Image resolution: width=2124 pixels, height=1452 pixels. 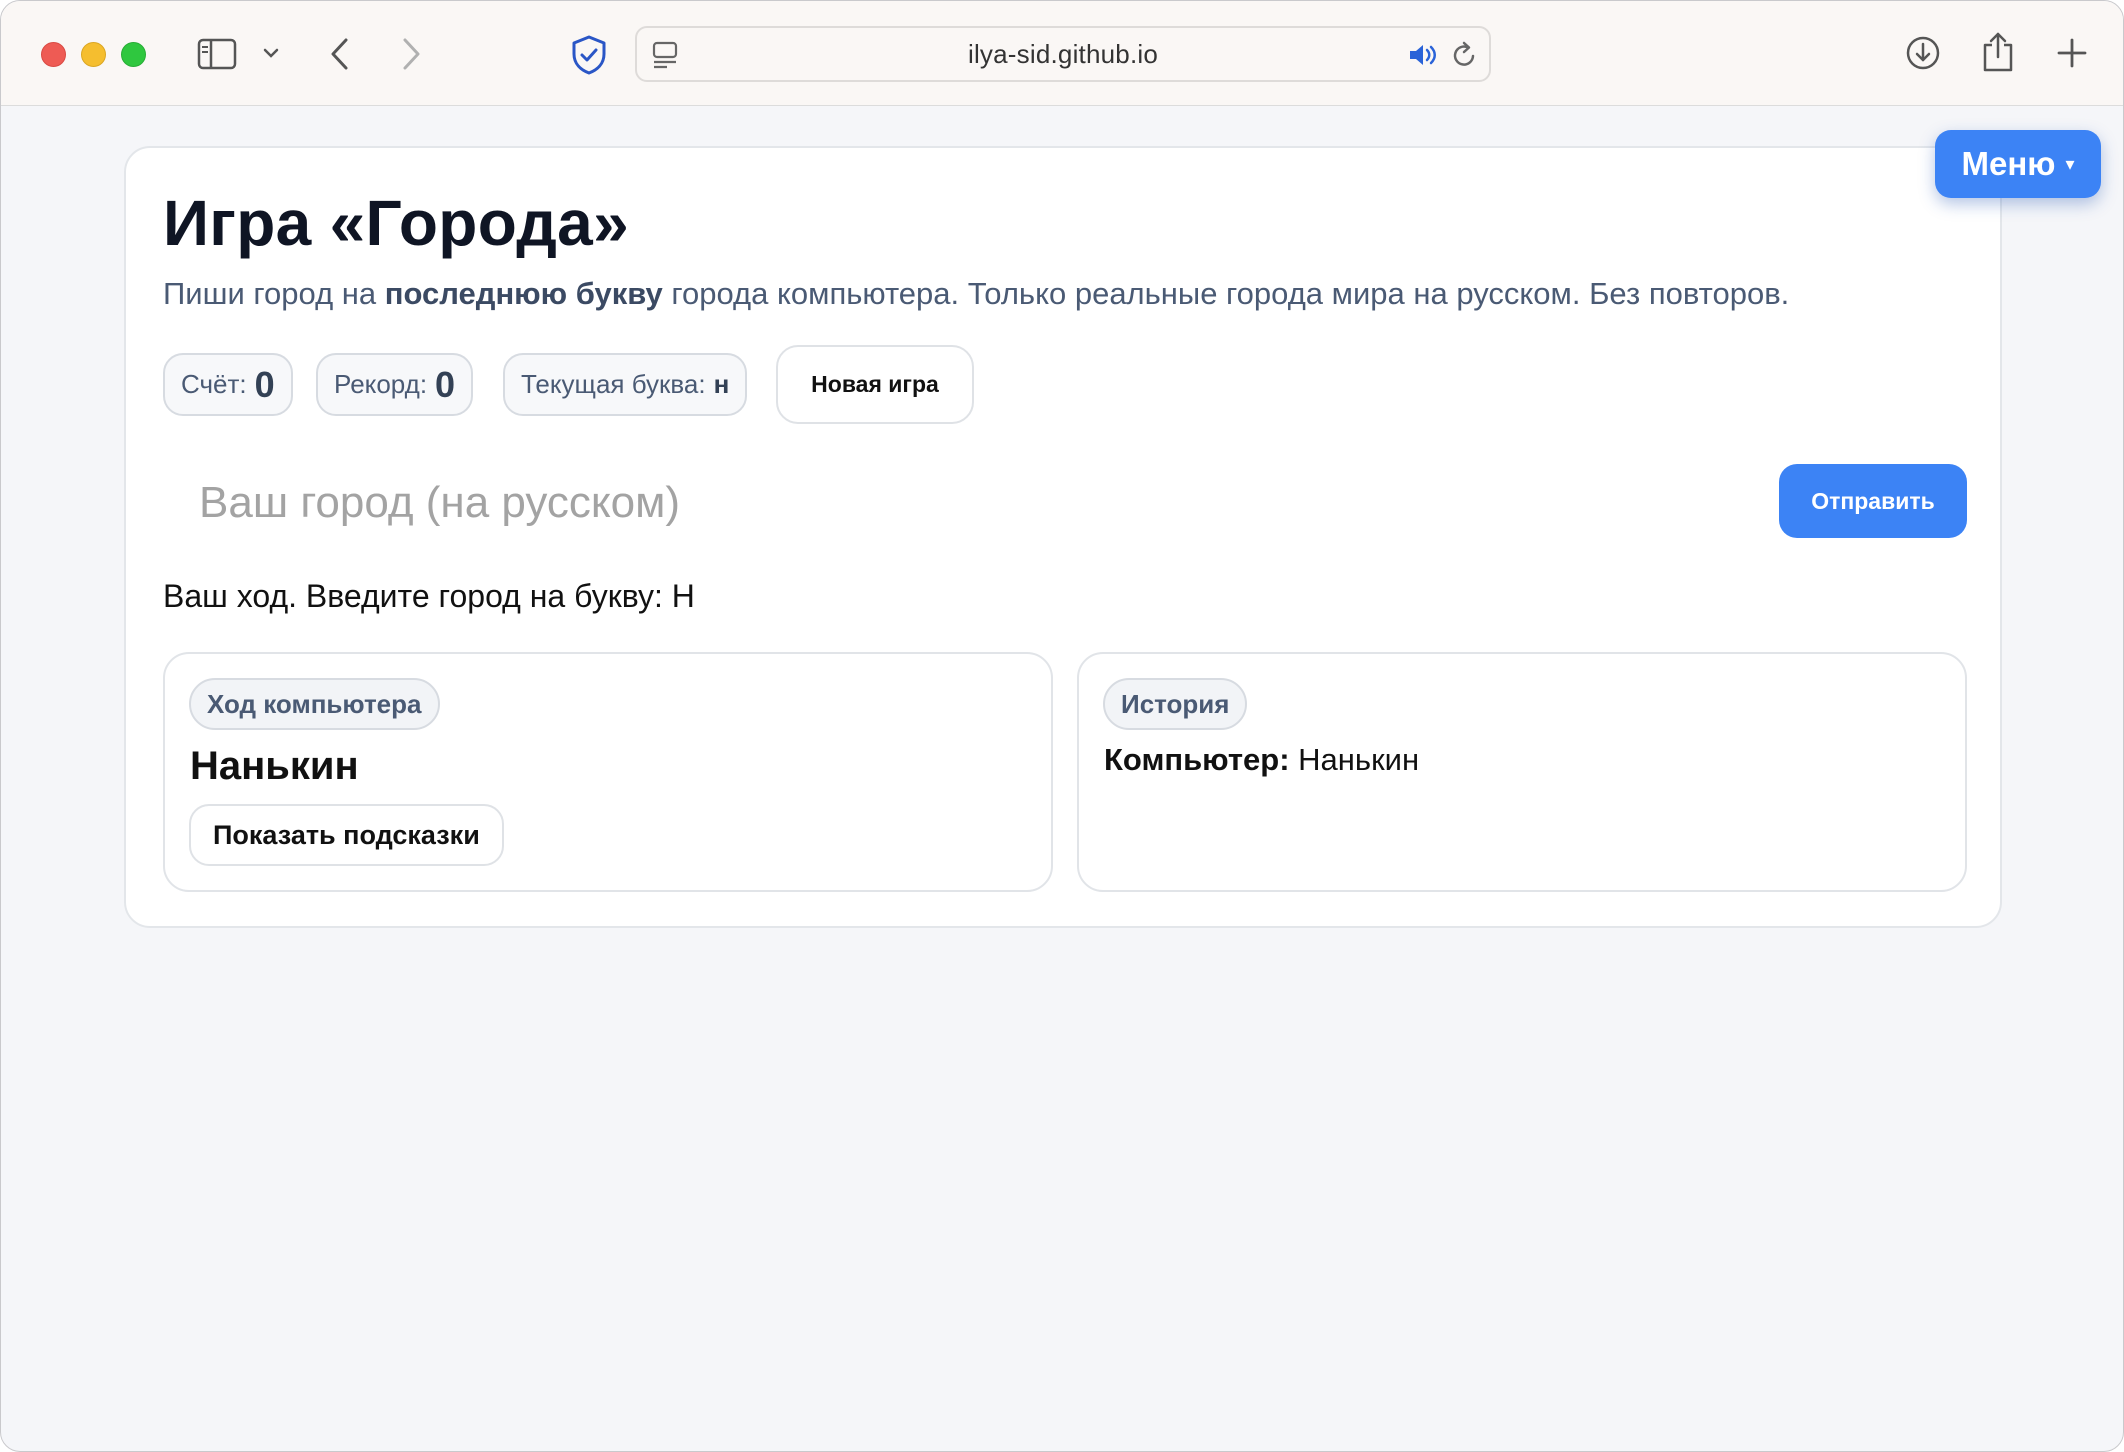 What do you see at coordinates (1423, 55) in the screenshot?
I see `speaker-icon` at bounding box center [1423, 55].